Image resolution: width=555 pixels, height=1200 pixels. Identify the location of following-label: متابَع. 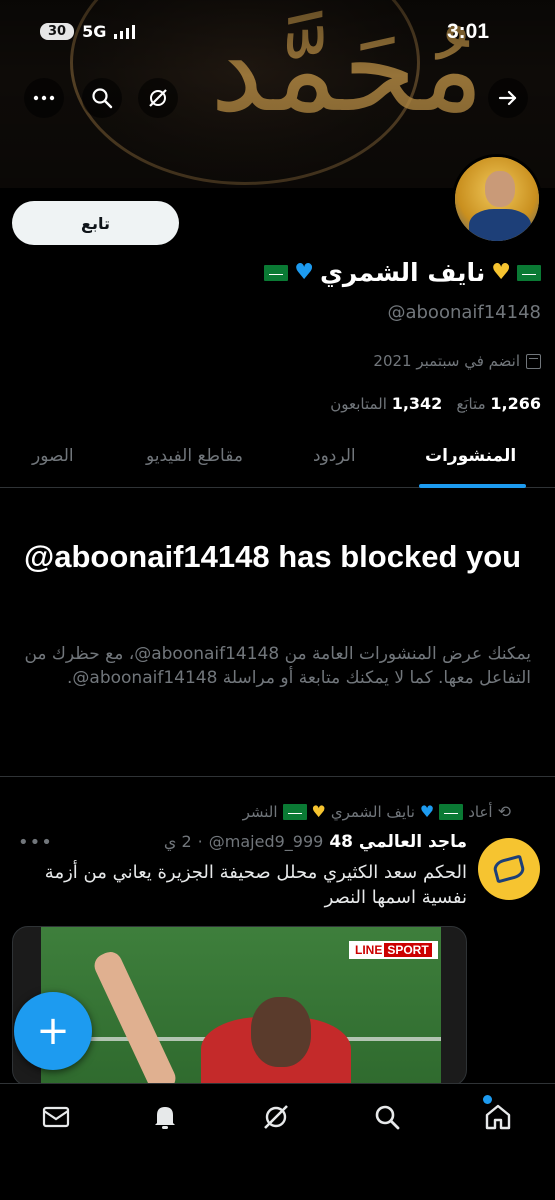
(471, 404).